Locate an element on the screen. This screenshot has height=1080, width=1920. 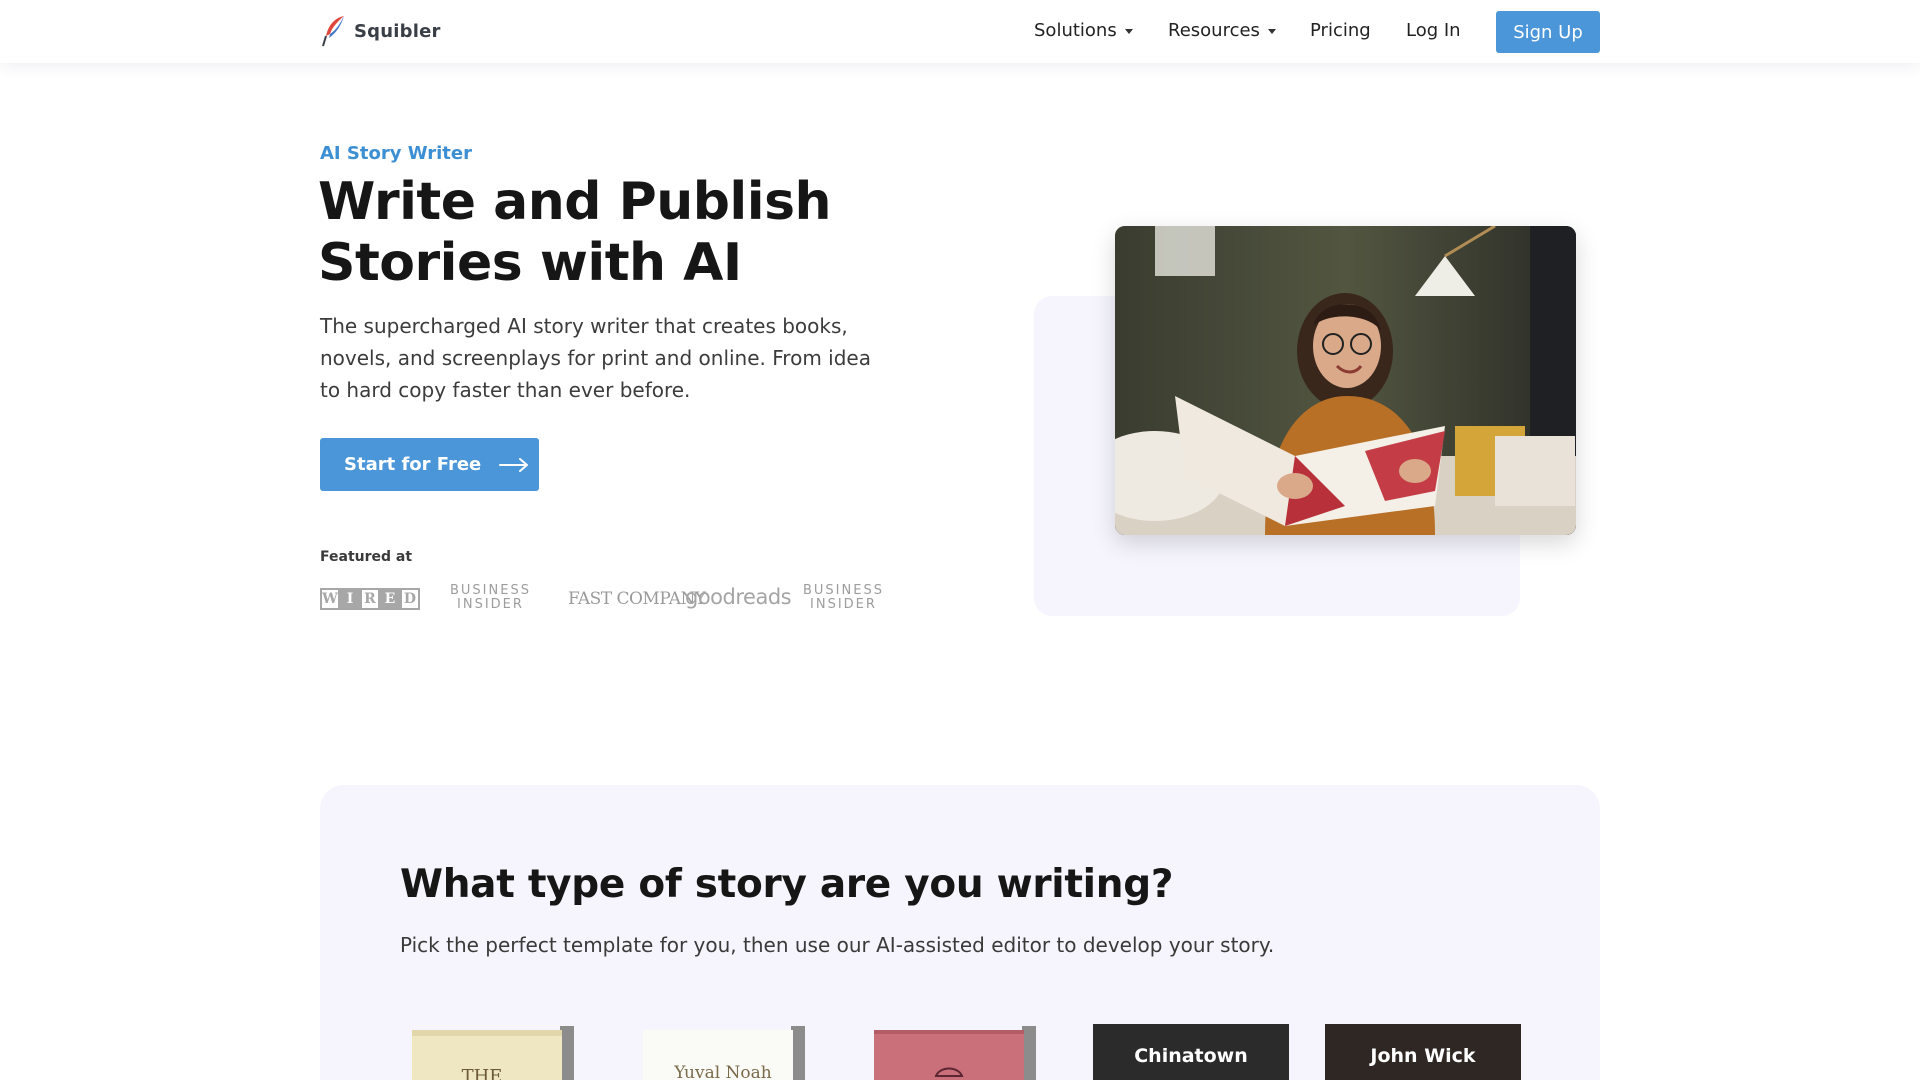
nav-login: Log In is located at coordinates (1433, 30).